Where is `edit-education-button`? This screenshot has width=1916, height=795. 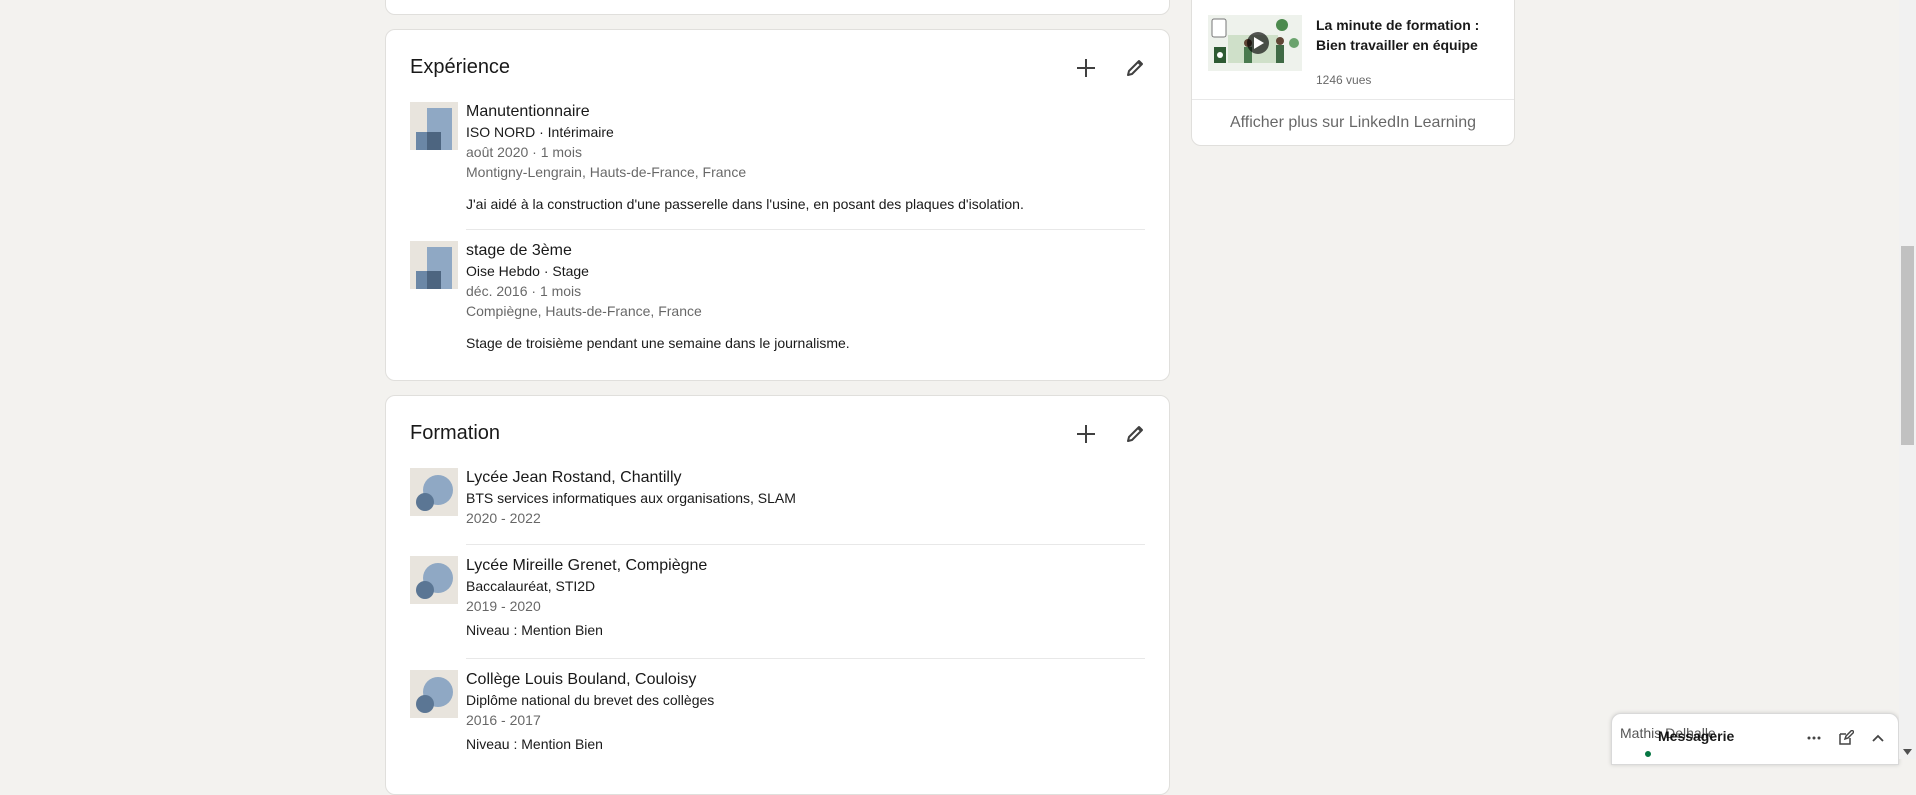
edit-education-button is located at coordinates (1135, 434).